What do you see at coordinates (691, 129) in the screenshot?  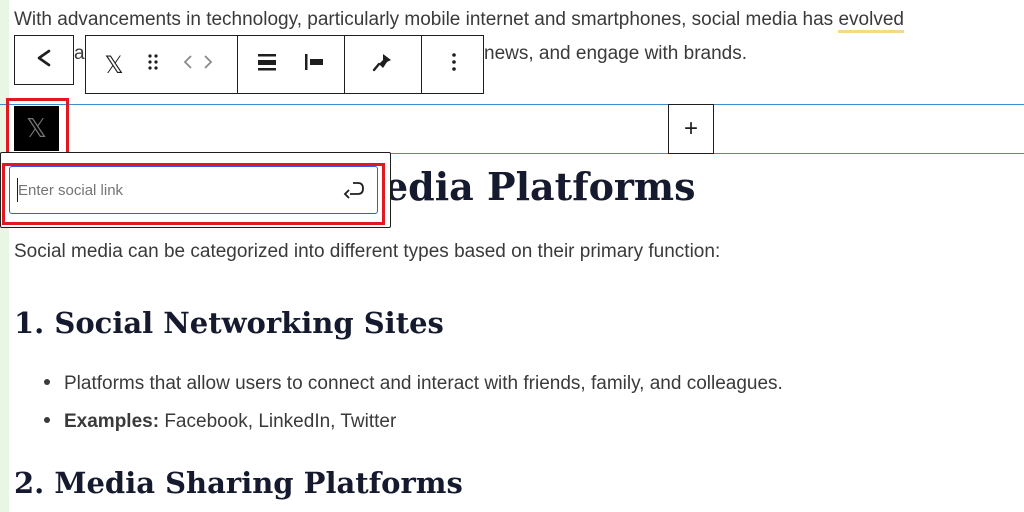 I see `block-inserter-button: +` at bounding box center [691, 129].